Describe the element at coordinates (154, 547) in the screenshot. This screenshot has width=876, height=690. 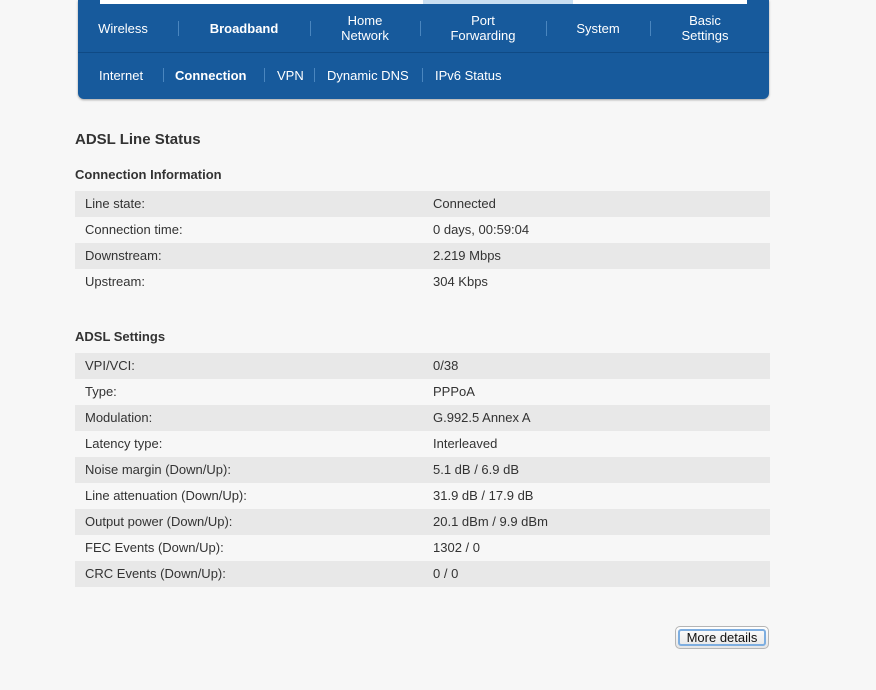
I see `row-label: FEC Events (Down/Up):` at that location.